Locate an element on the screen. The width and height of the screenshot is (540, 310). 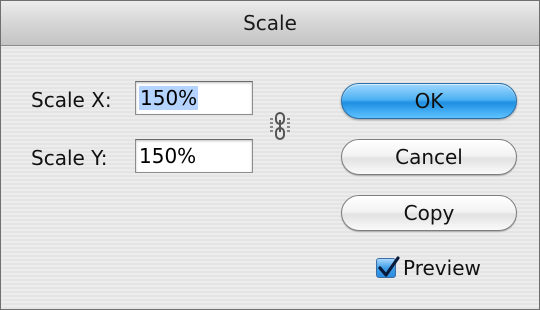
window-title: Scale is located at coordinates (270, 23).